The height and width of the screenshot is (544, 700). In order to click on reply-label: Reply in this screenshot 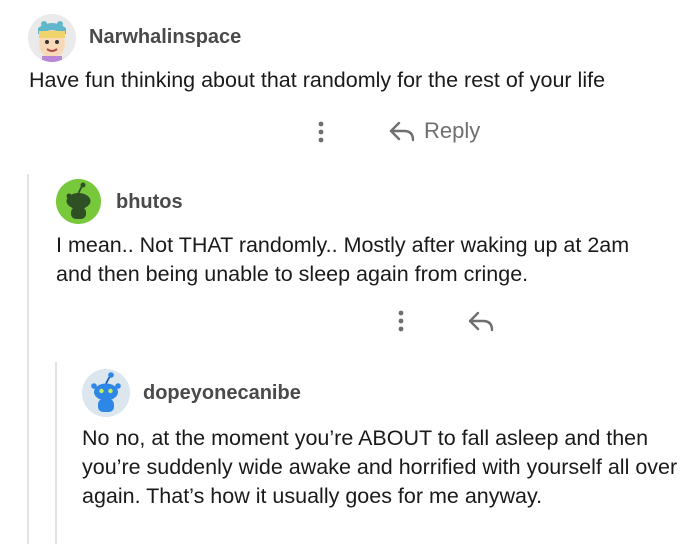, I will do `click(452, 130)`.